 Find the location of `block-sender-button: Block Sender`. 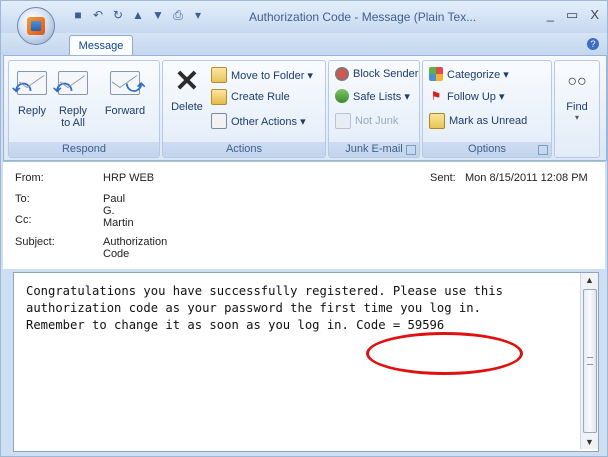

block-sender-button: Block Sender is located at coordinates (376, 74).